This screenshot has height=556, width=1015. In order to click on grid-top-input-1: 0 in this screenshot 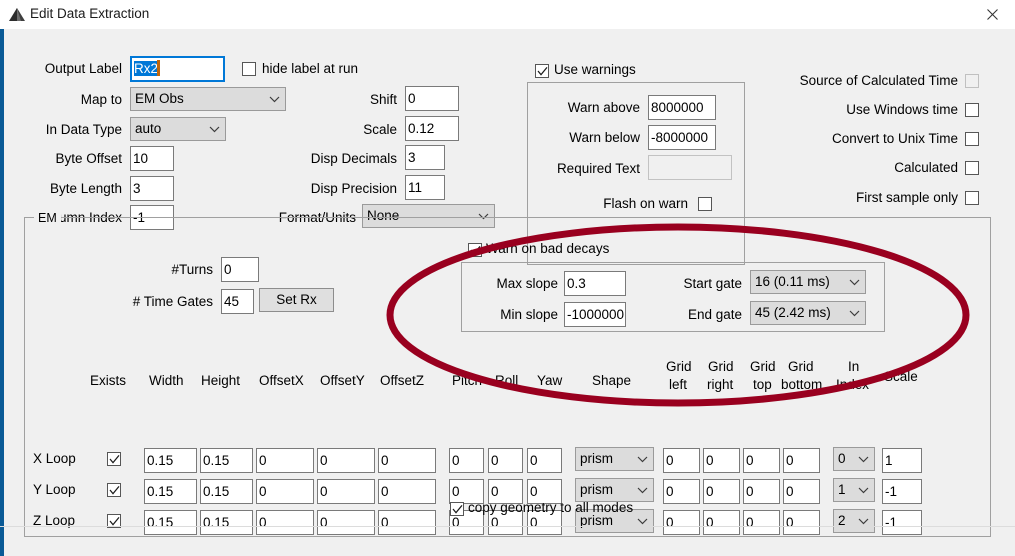, I will do `click(761, 491)`.